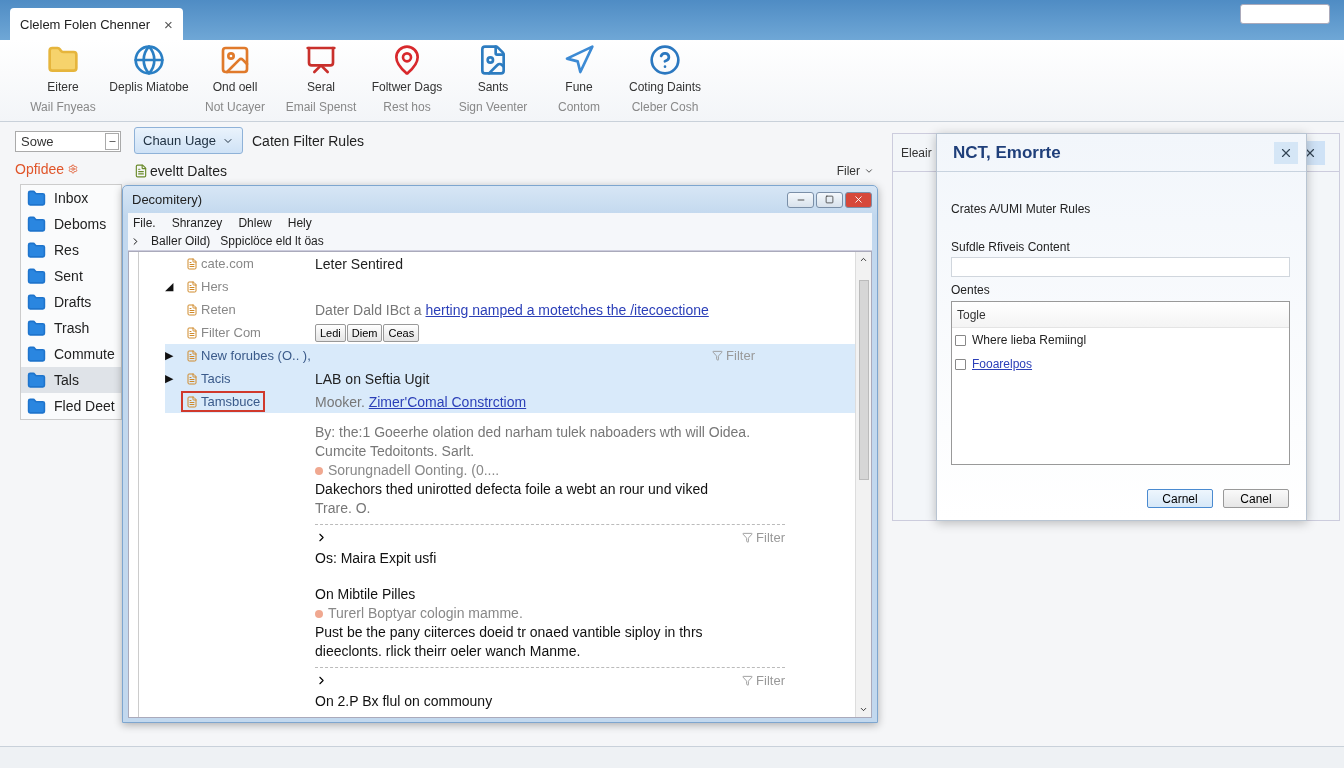 The width and height of the screenshot is (1344, 768). I want to click on list-heading: eveltt Daltes, so click(189, 171).